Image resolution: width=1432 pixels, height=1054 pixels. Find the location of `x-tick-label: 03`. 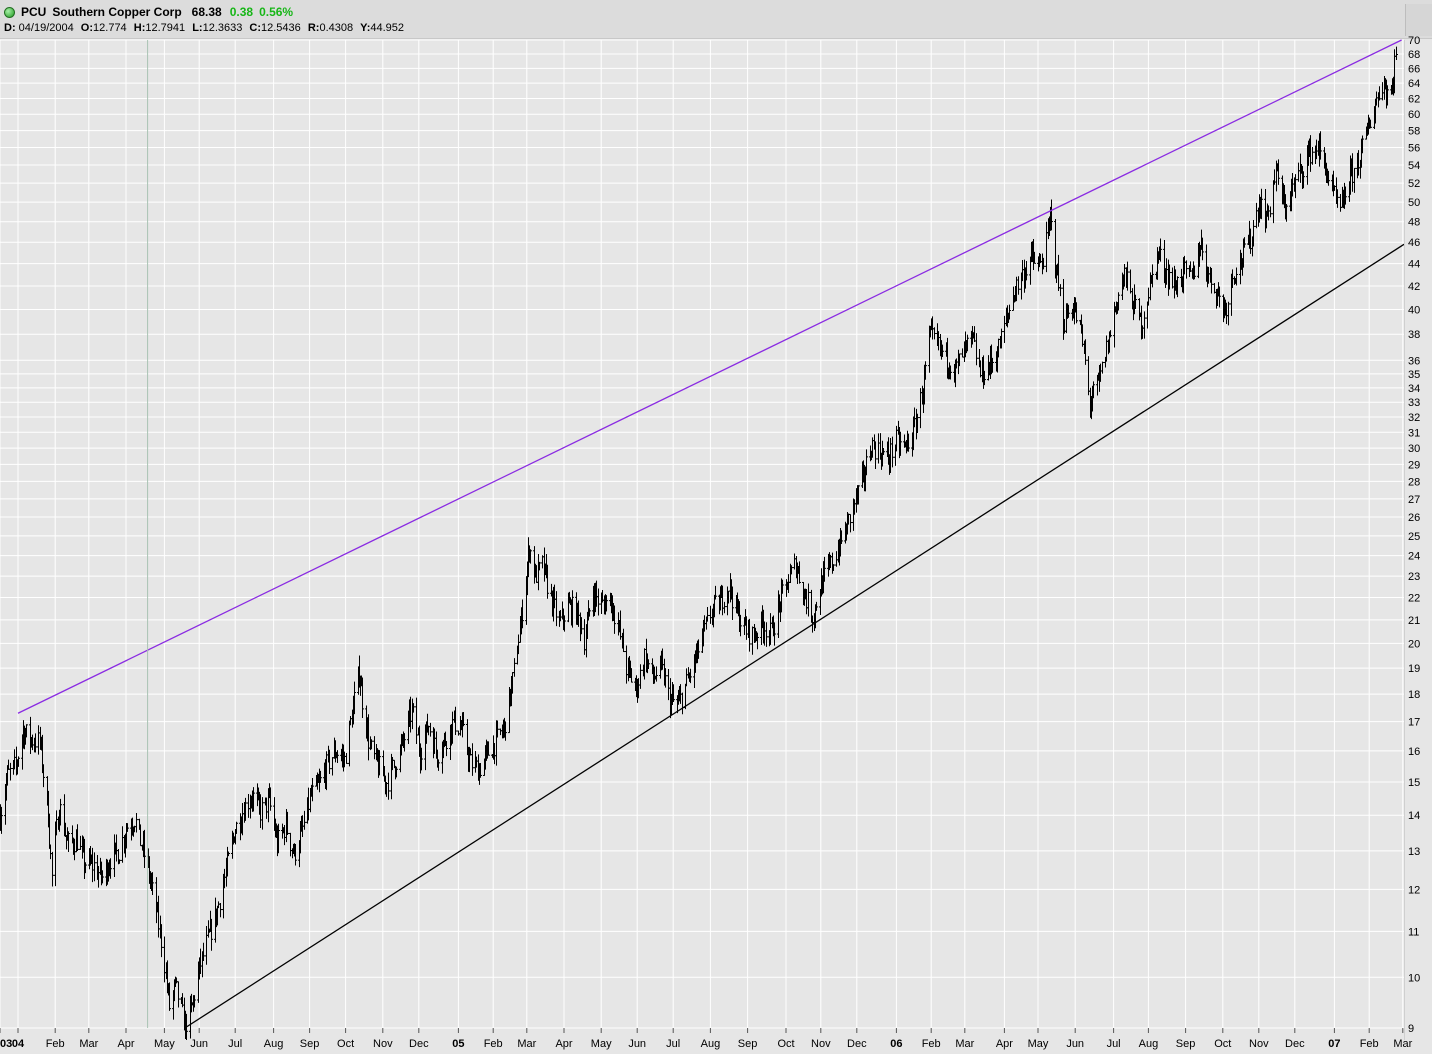

x-tick-label: 03 is located at coordinates (6, 1044).